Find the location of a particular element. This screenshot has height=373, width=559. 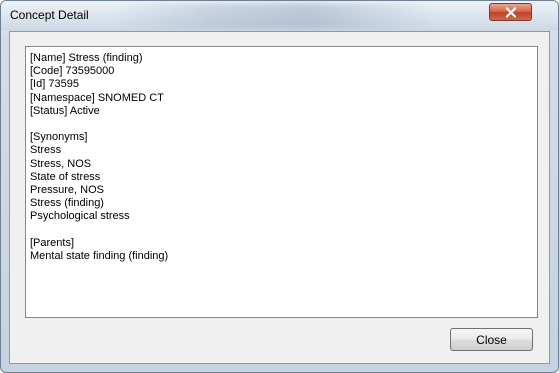

detail-line-synonym: Stress, NOS is located at coordinates (61, 163).